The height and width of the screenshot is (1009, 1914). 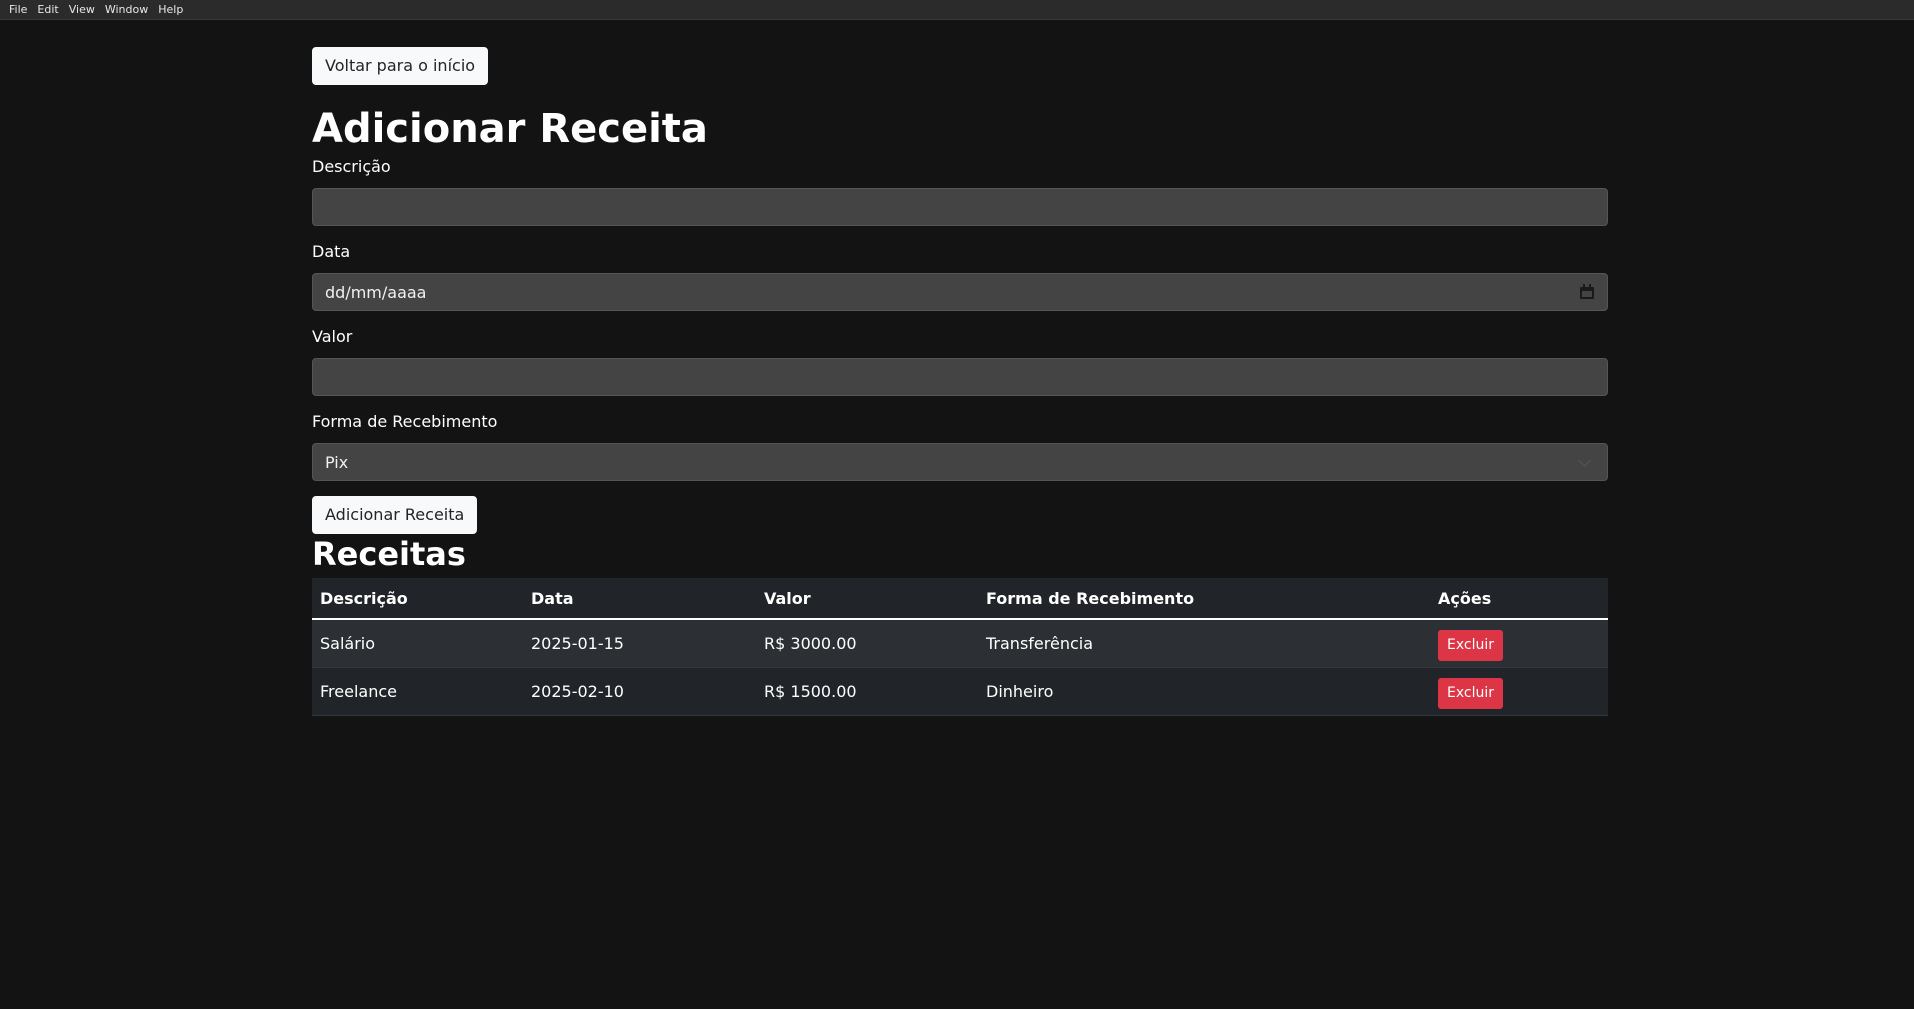 What do you see at coordinates (510, 129) in the screenshot?
I see `page-title: Adicionar Receita` at bounding box center [510, 129].